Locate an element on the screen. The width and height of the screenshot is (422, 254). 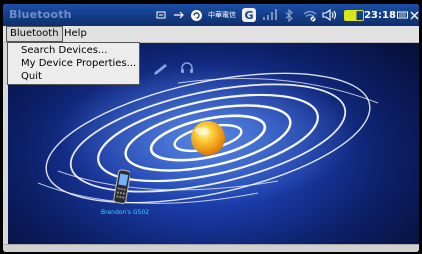
menu-item-quit: Quit is located at coordinates (31, 76).